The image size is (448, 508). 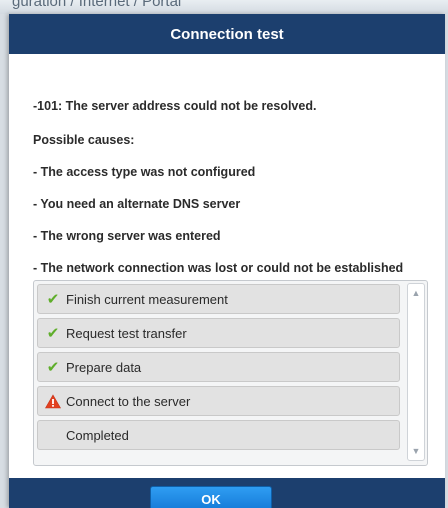 I want to click on ok-button: OK, so click(x=211, y=497).